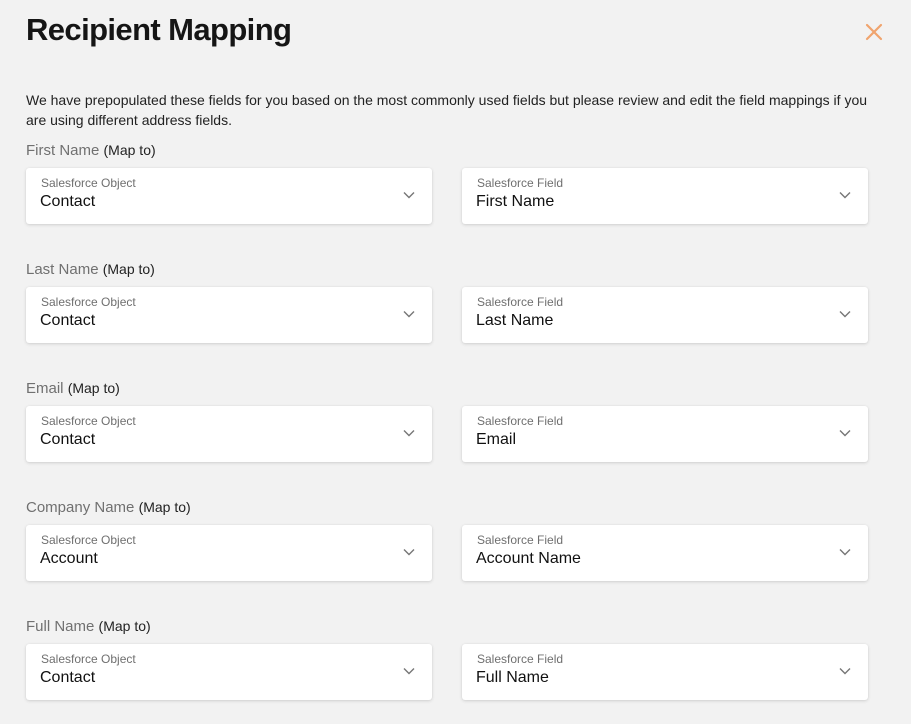 This screenshot has height=724, width=911. I want to click on salesforce-field-select: Salesforce Field Last Name, so click(665, 315).